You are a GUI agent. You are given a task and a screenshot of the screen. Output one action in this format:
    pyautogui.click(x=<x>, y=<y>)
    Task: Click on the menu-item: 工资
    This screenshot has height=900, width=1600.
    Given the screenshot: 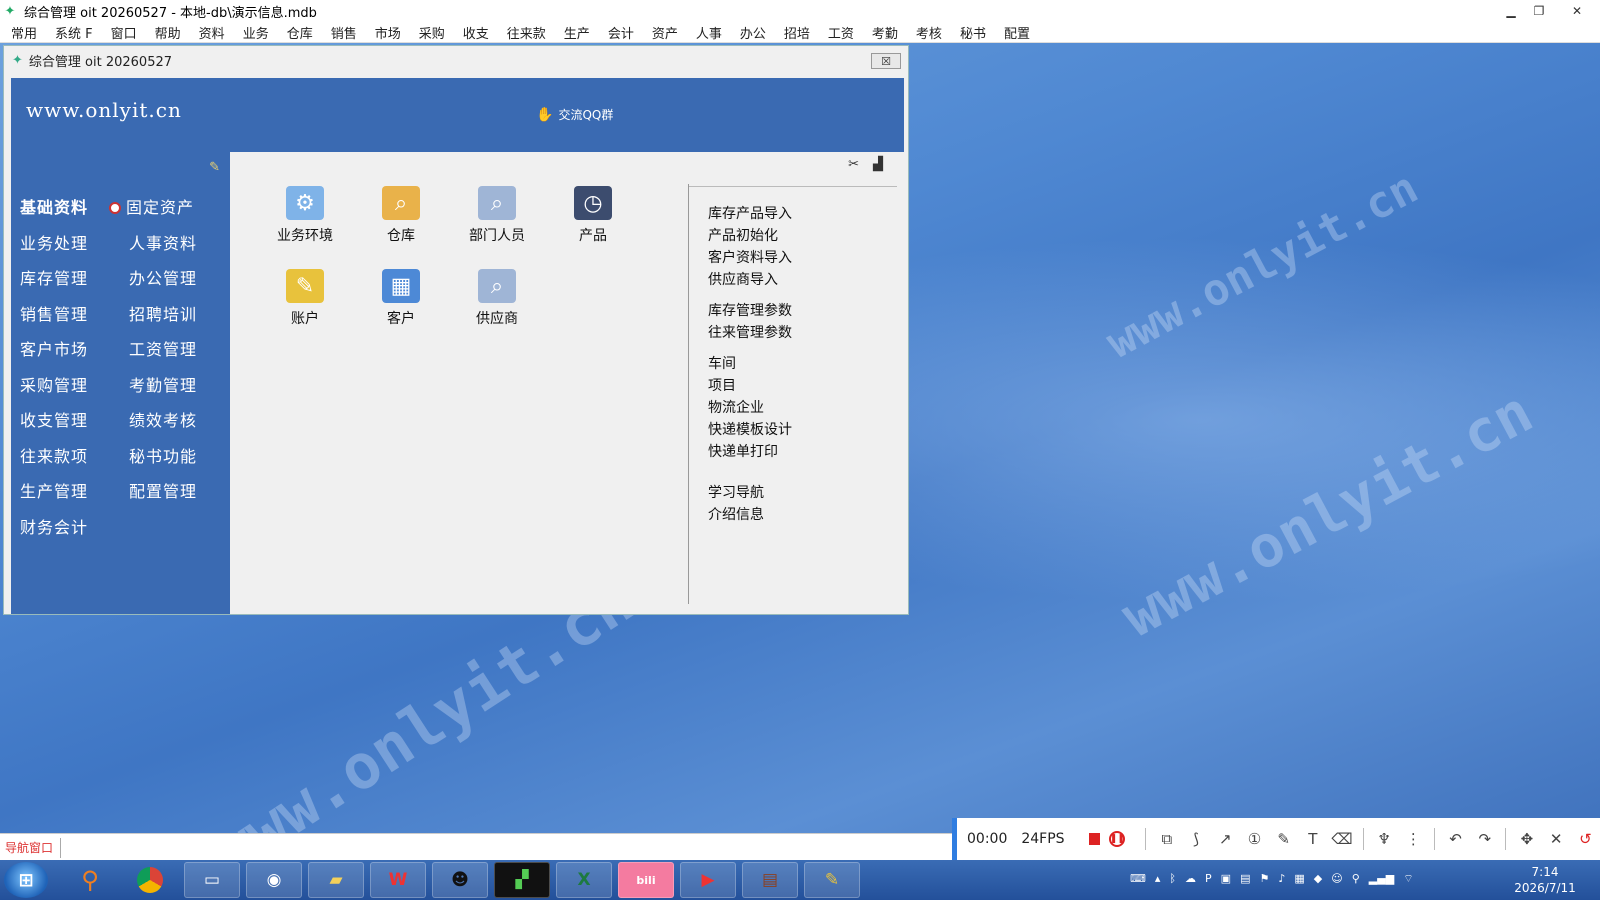 What is the action you would take?
    pyautogui.click(x=839, y=32)
    